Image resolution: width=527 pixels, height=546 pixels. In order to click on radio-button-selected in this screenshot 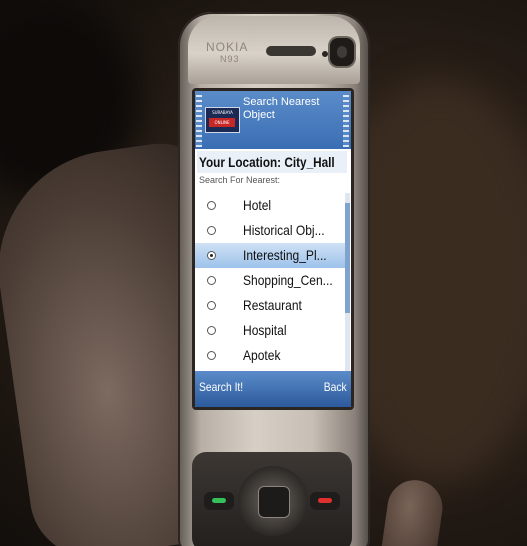, I will do `click(211, 255)`.